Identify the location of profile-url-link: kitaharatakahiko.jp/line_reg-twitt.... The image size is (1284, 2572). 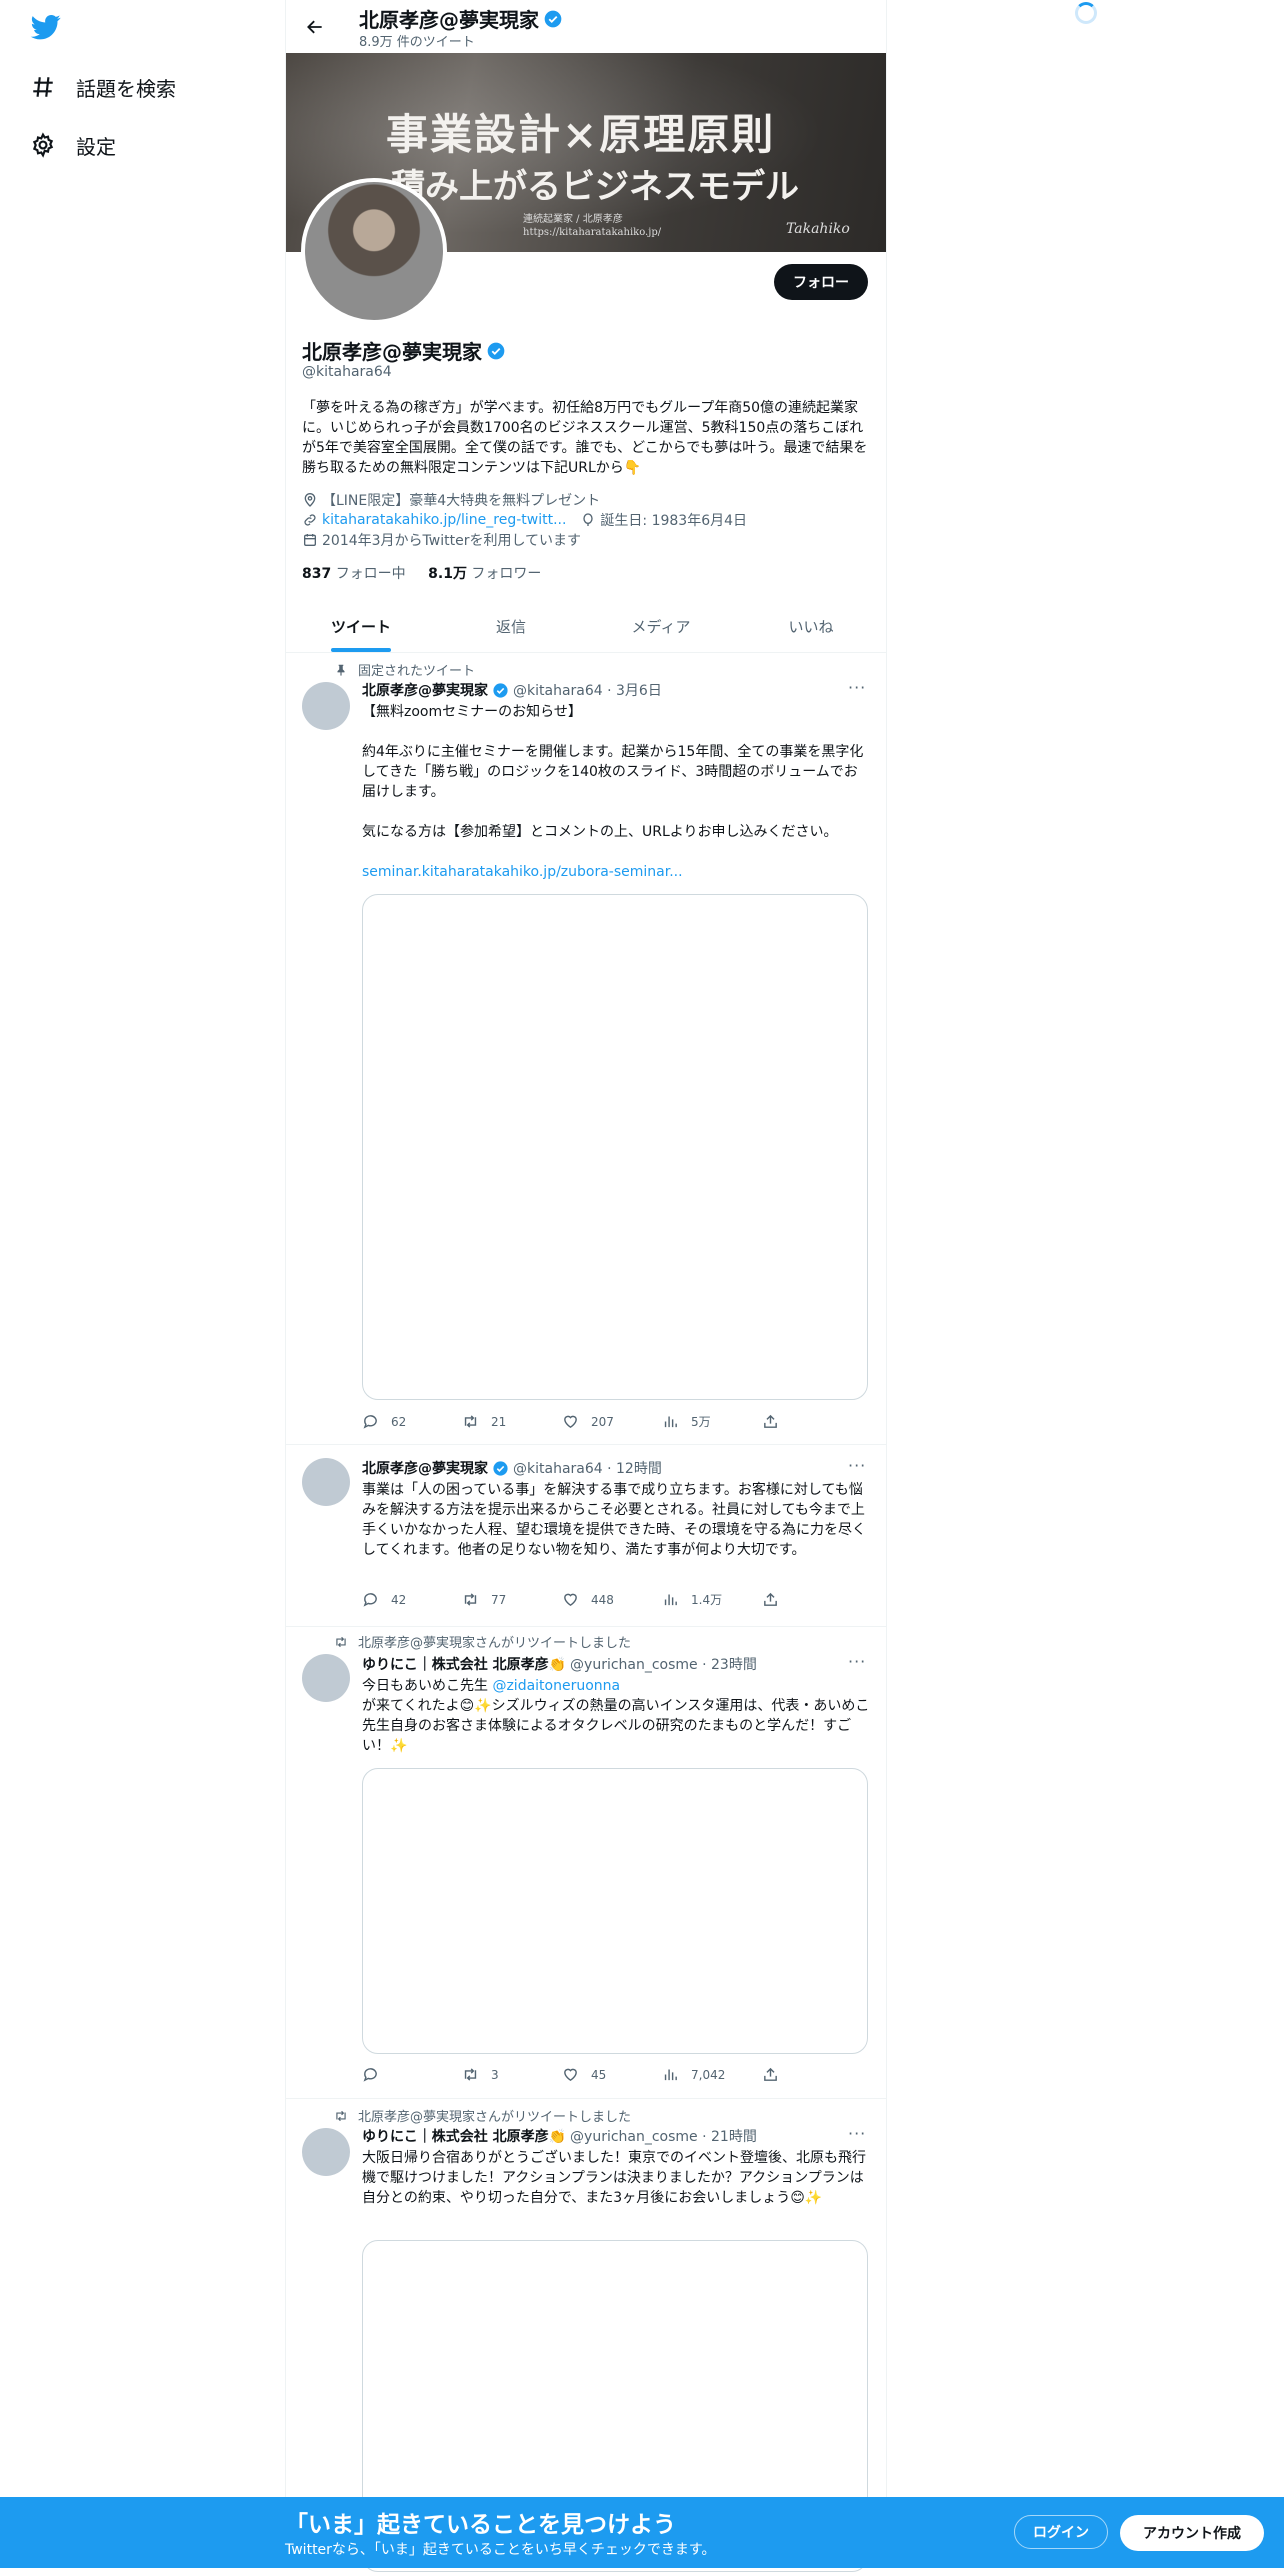
(444, 520).